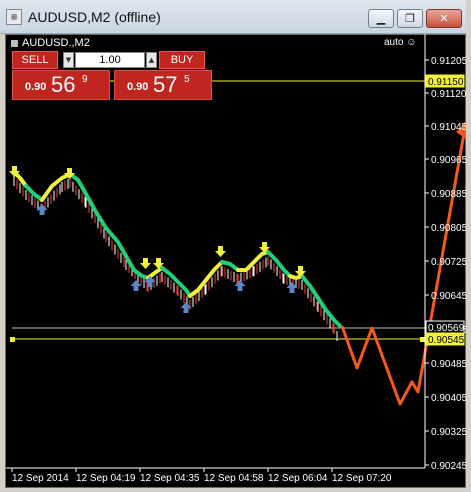 The width and height of the screenshot is (471, 492). I want to click on price-tick-label: 0.90645, so click(449, 296).